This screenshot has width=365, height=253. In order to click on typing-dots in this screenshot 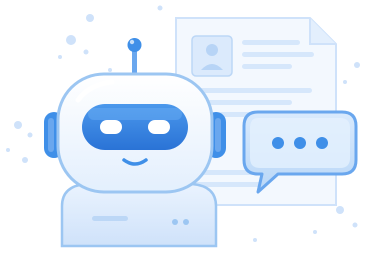, I will do `click(300, 143)`.